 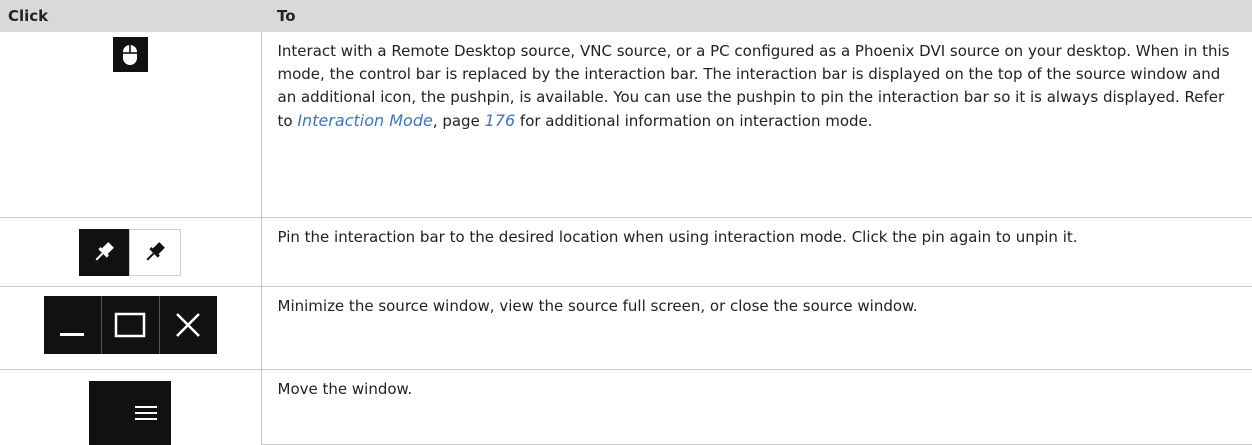 I want to click on description-text-mid: , page, so click(x=458, y=121).